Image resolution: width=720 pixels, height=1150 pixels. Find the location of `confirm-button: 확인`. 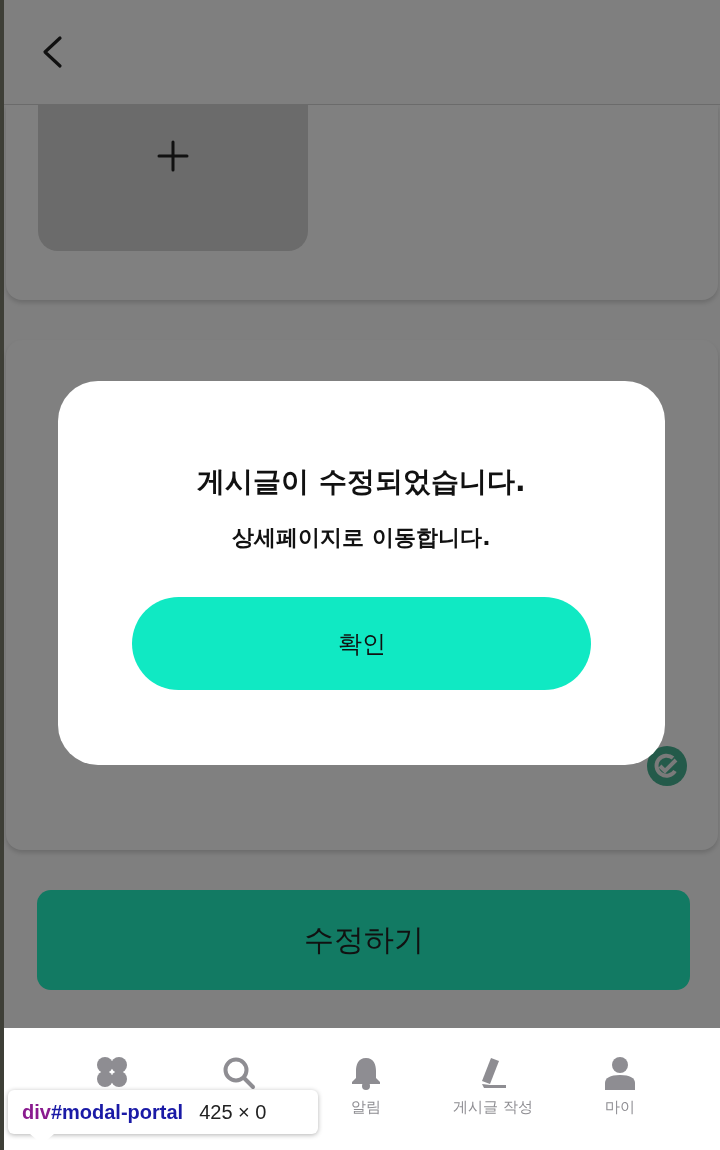

confirm-button: 확인 is located at coordinates (361, 643).